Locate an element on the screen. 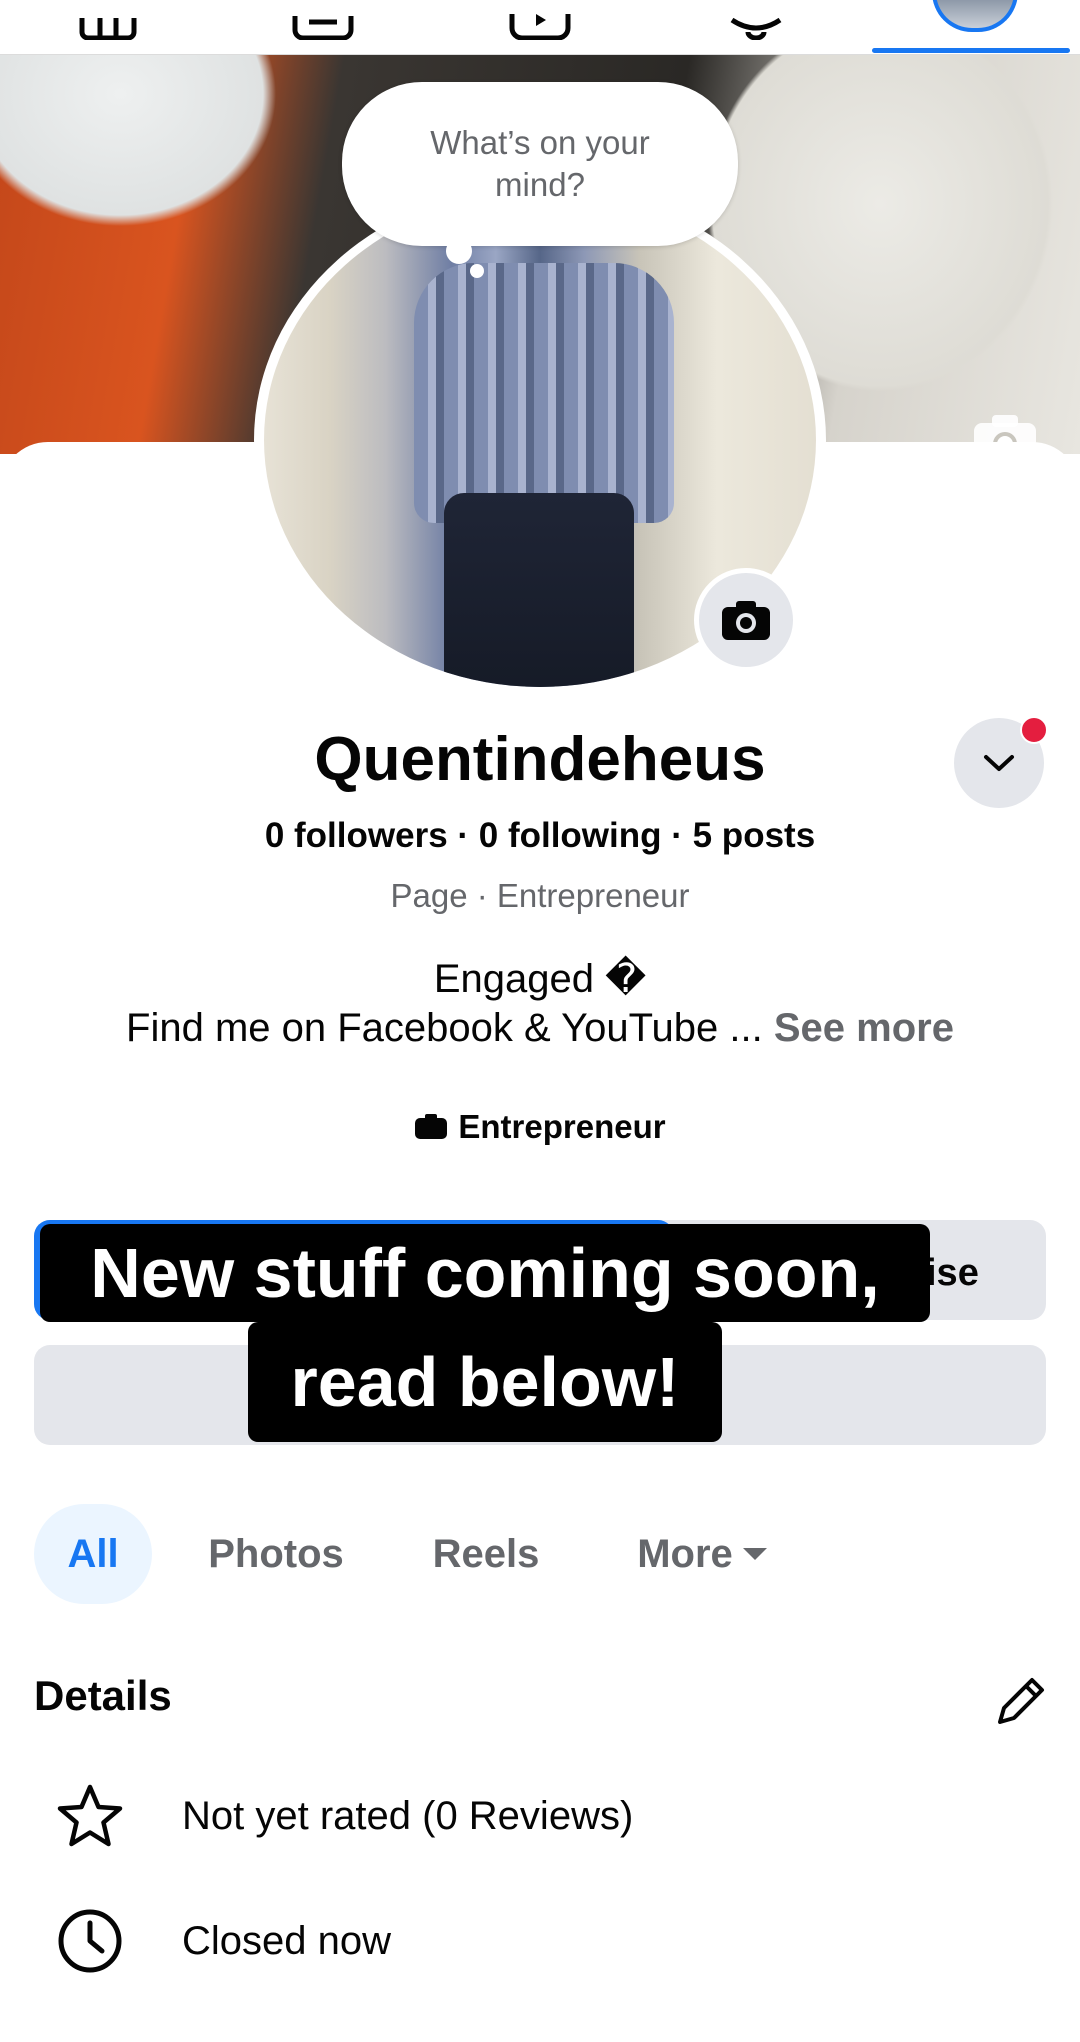 The height and width of the screenshot is (2042, 1080). profile-camera-button is located at coordinates (746, 620).